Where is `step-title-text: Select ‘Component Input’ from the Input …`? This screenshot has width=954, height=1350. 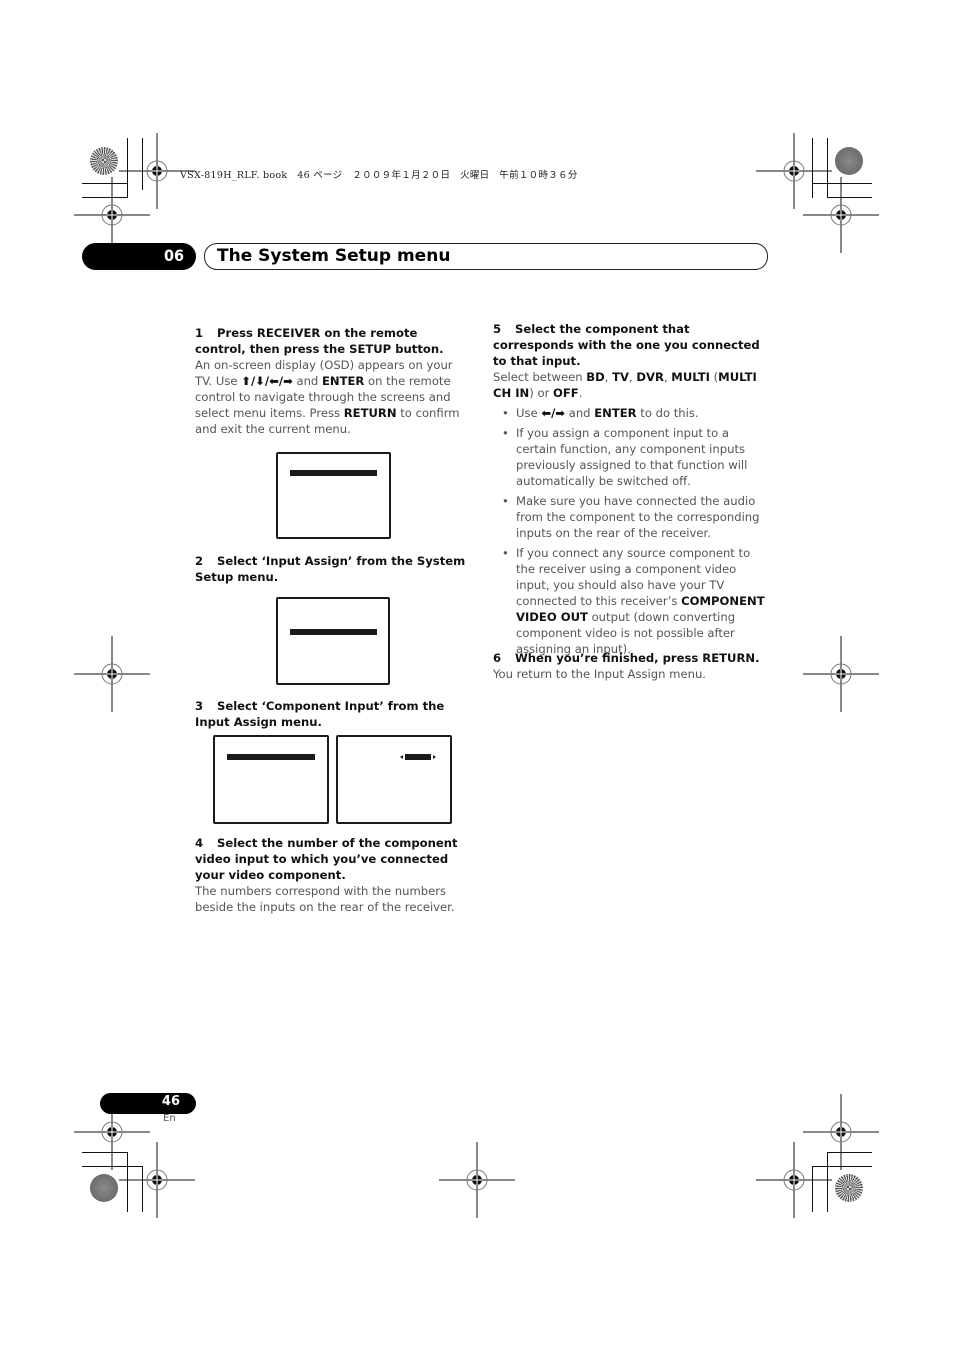
step-title-text: Select ‘Component Input’ from the Input … is located at coordinates (320, 714).